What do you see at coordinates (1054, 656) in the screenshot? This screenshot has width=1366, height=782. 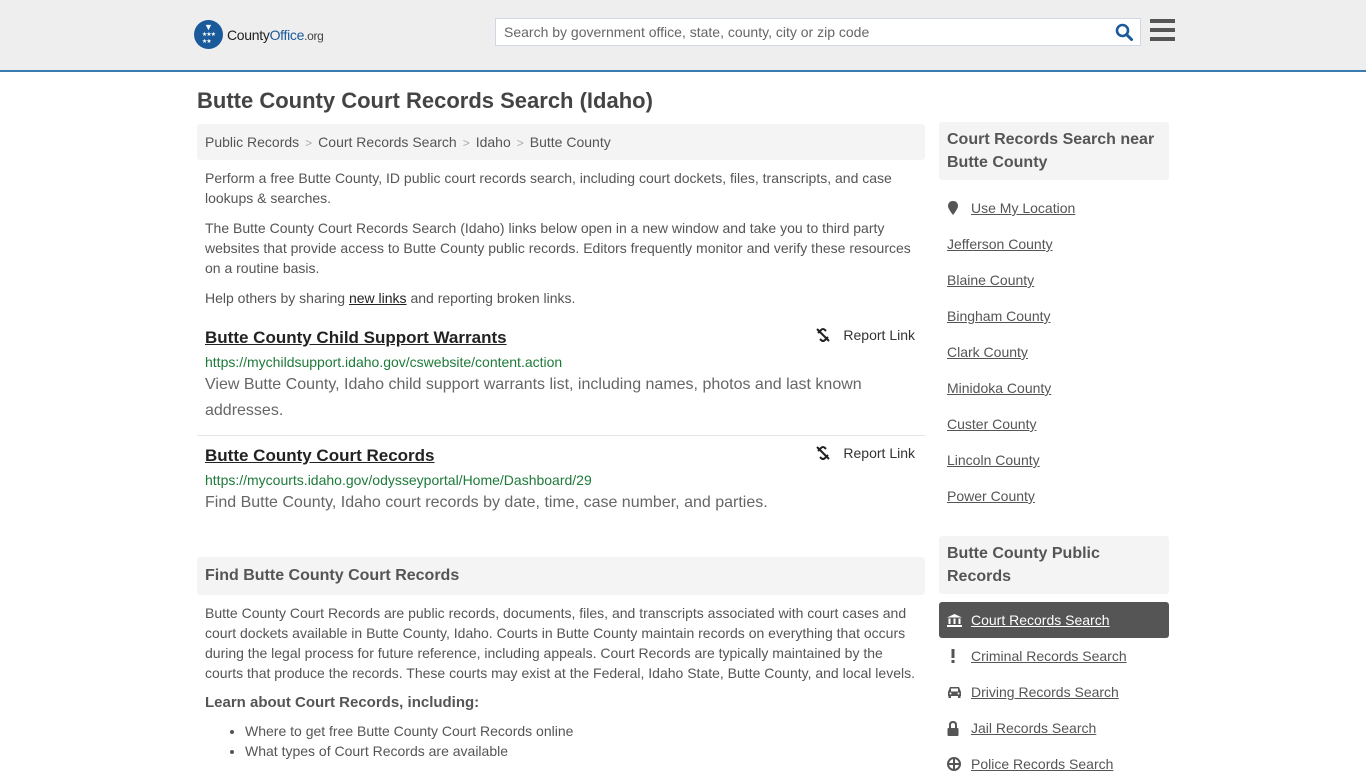 I see `nav-criminal-records-search: Criminal Records Search` at bounding box center [1054, 656].